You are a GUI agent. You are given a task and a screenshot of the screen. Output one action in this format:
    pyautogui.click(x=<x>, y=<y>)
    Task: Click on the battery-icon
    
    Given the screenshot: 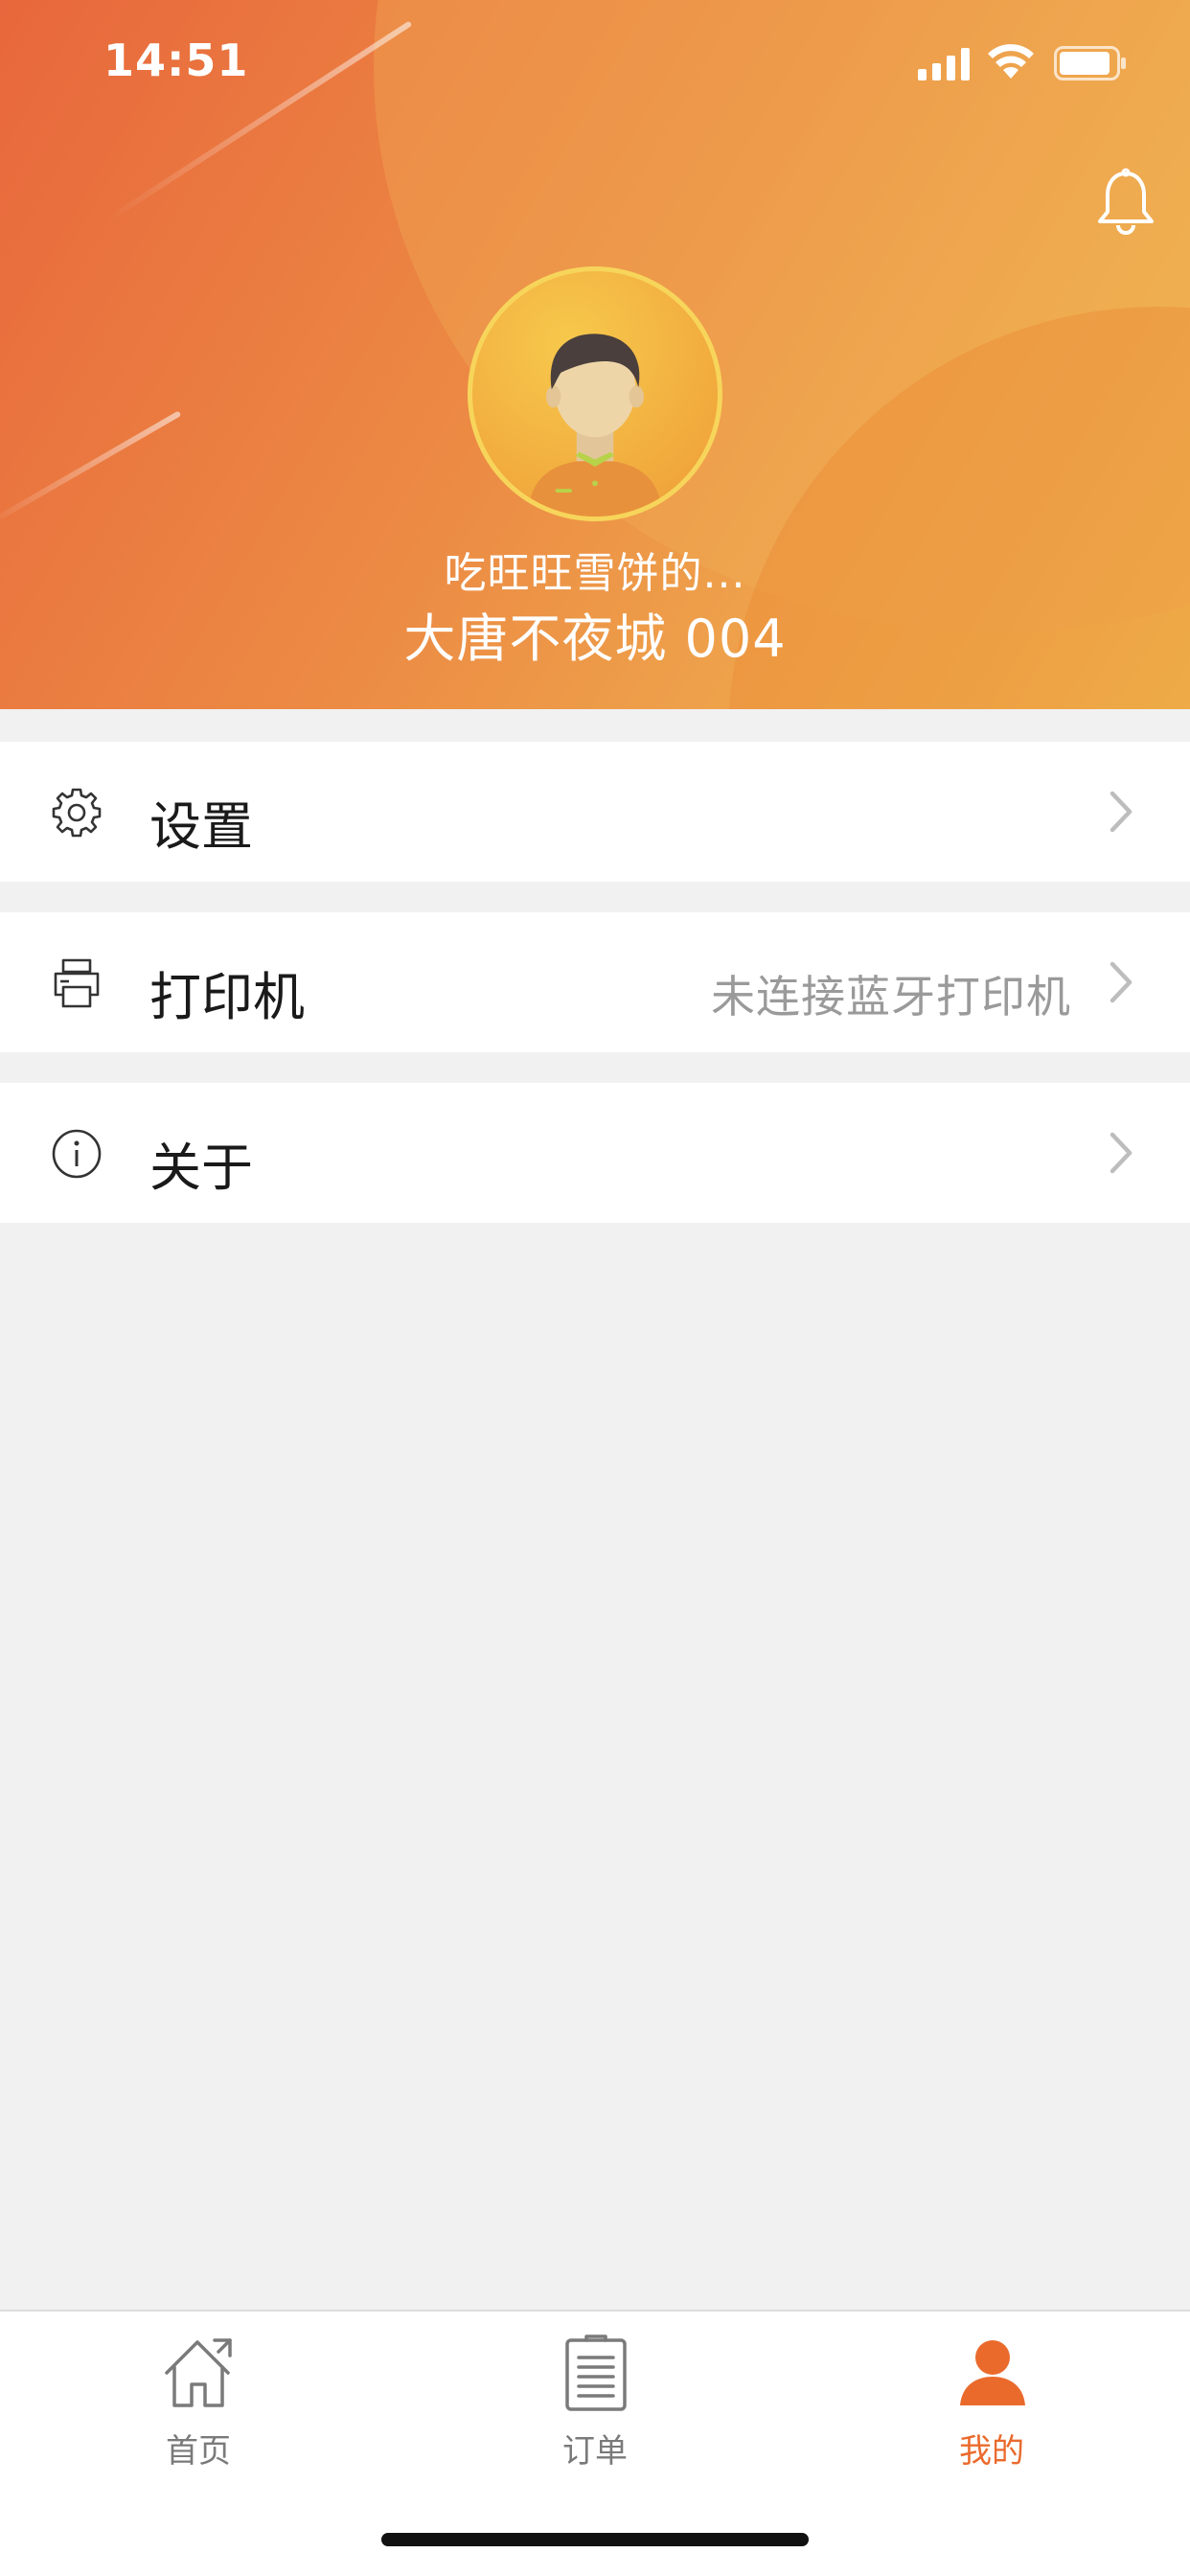 What is the action you would take?
    pyautogui.click(x=1090, y=63)
    